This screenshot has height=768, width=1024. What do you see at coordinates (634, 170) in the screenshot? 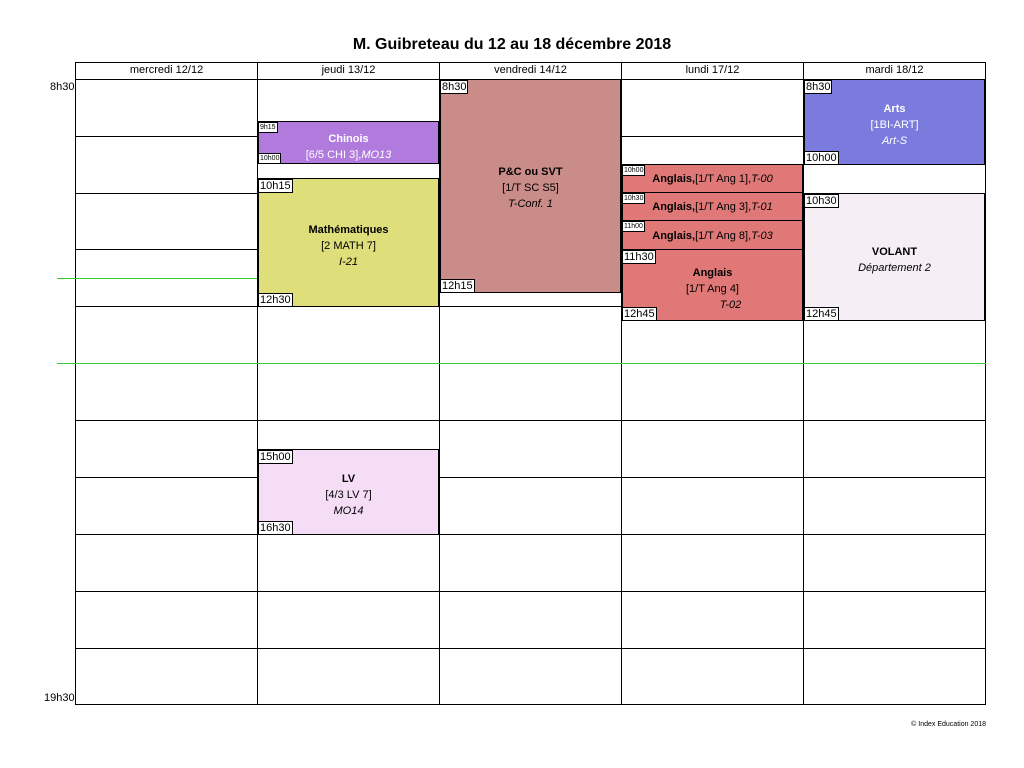
I see `start-time-tag: 10h00` at bounding box center [634, 170].